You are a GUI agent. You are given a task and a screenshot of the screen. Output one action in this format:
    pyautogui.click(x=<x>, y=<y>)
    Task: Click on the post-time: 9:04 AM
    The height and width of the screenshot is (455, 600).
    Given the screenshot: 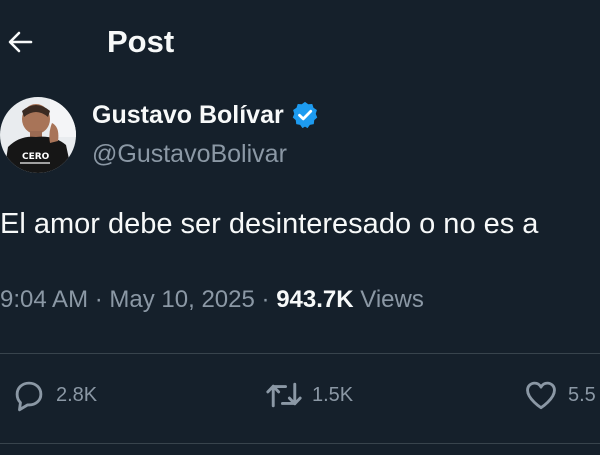 What is the action you would take?
    pyautogui.click(x=44, y=299)
    